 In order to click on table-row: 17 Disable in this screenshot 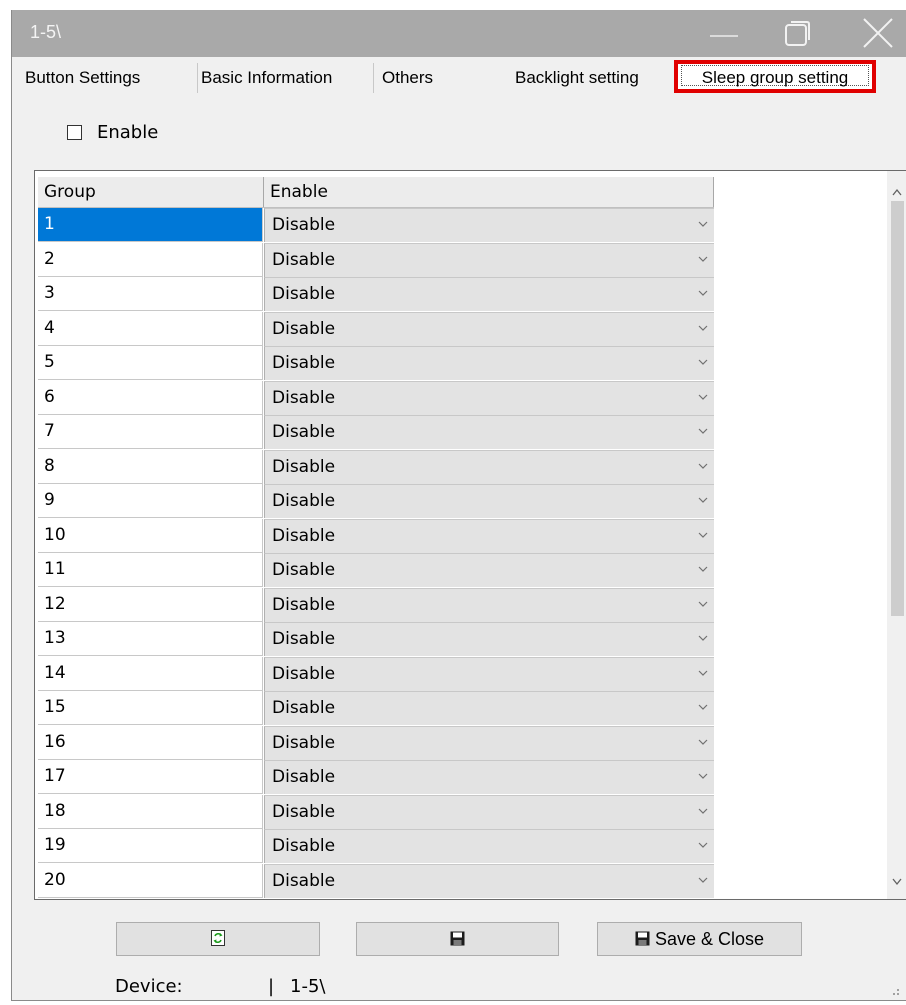, I will do `click(376, 777)`.